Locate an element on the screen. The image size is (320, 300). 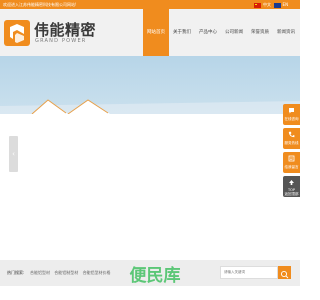
watermark-logo: 便民库 is located at coordinates (155, 275).